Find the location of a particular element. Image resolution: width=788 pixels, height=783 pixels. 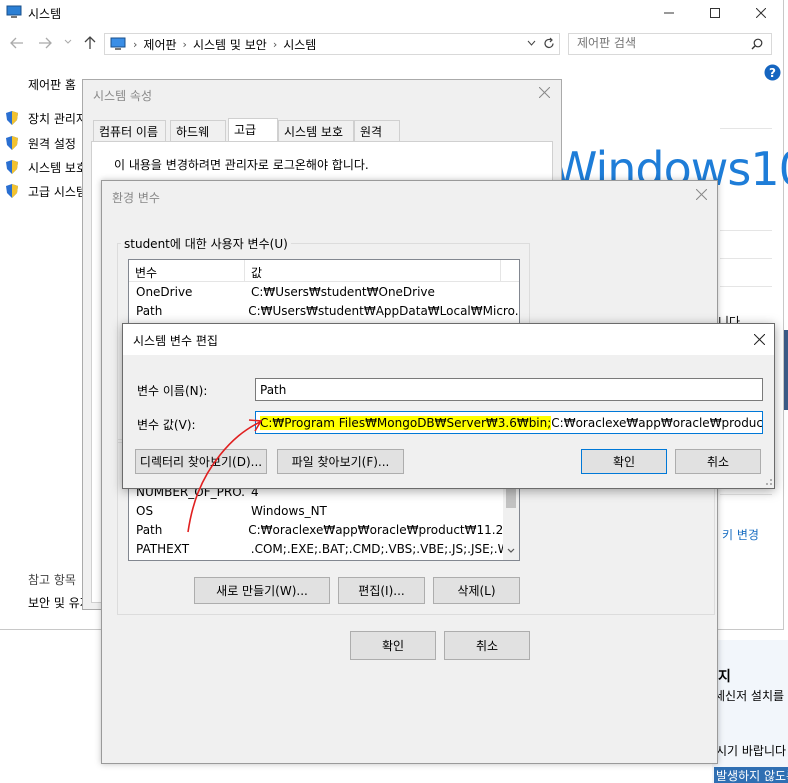

arrow-left-icon is located at coordinates (16, 43).